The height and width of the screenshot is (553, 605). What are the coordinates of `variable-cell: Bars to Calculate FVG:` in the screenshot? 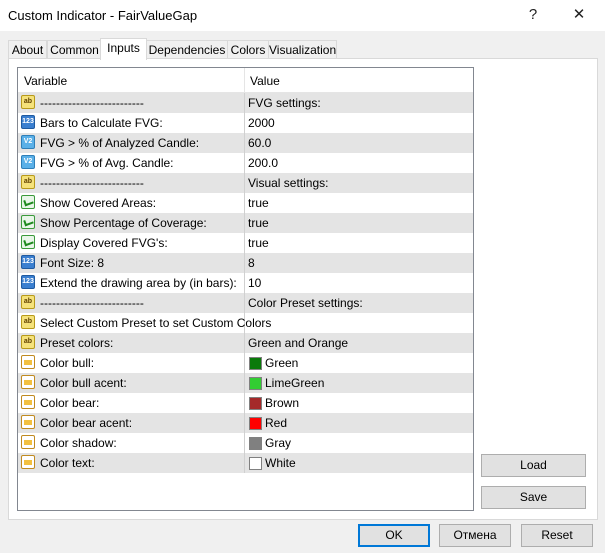 It's located at (101, 123).